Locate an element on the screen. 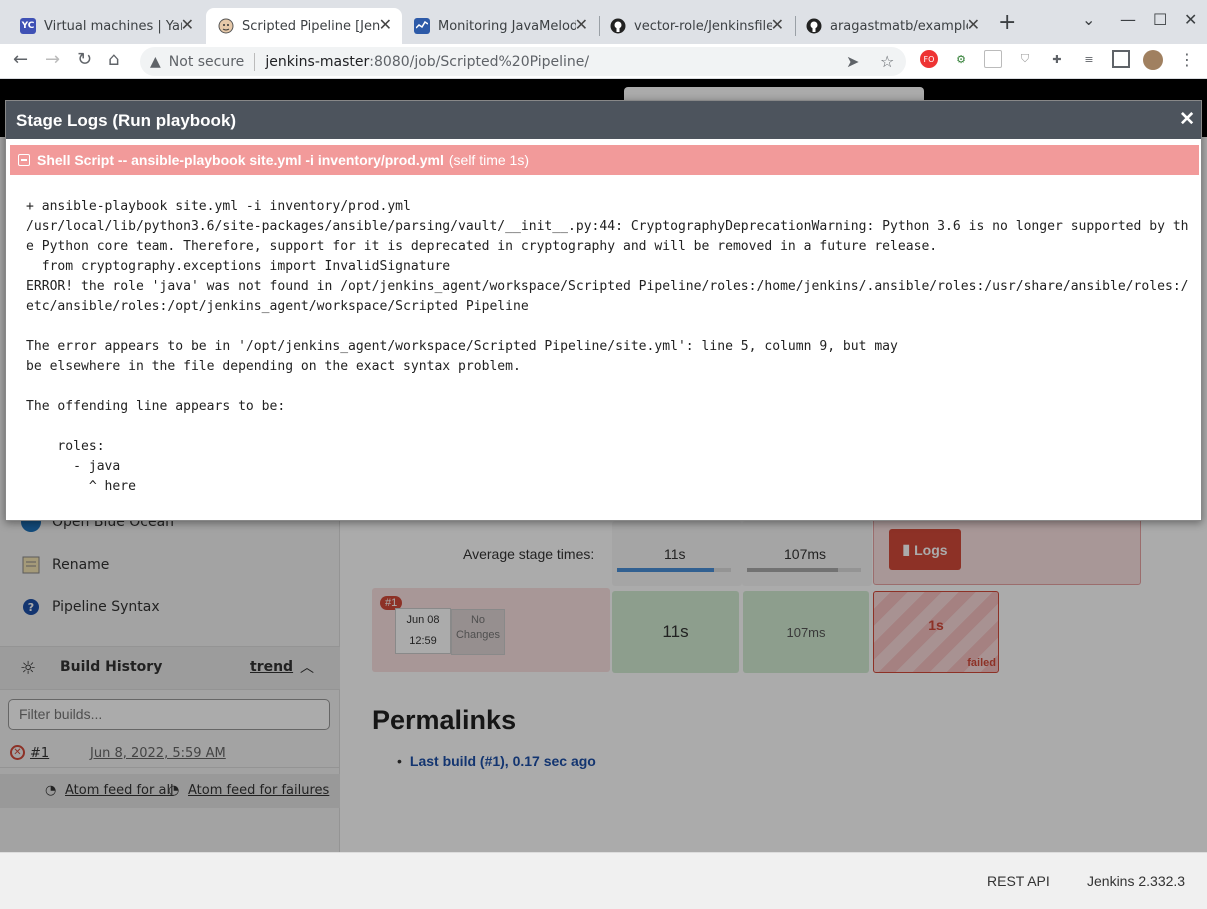 This screenshot has width=1207, height=909. url-path: :8080/job/Scripted%20Pipeline/ is located at coordinates (479, 62).